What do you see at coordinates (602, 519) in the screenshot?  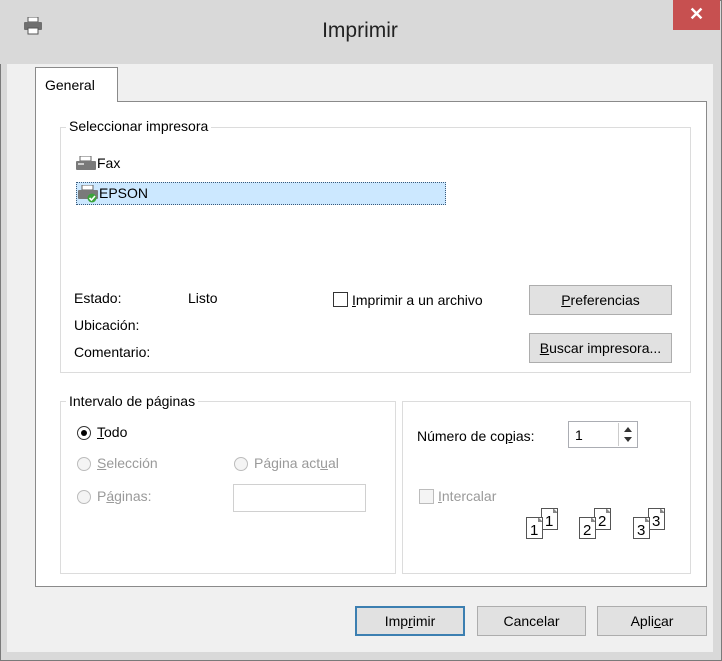 I see `collate-page-back: 2` at bounding box center [602, 519].